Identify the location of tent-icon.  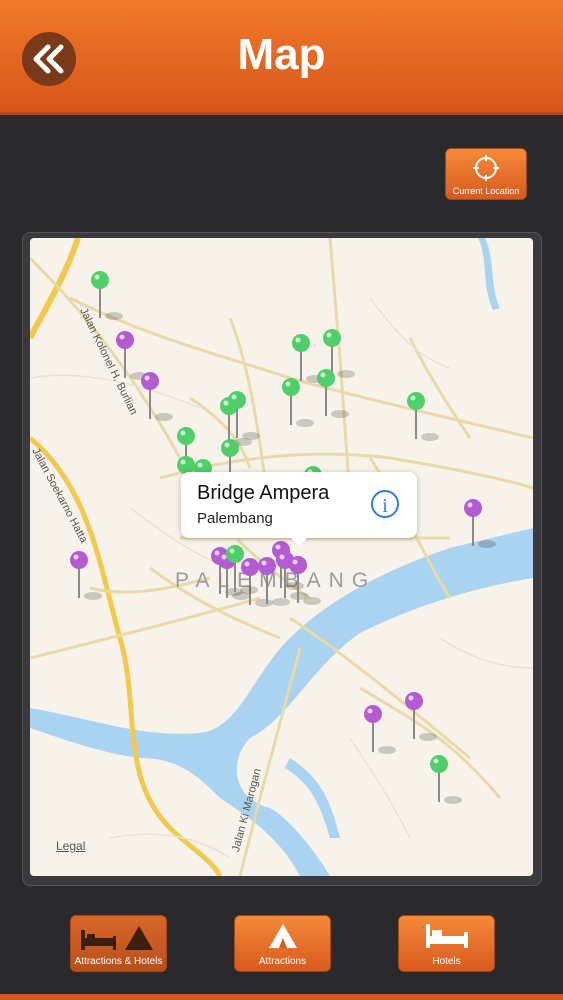
(283, 936).